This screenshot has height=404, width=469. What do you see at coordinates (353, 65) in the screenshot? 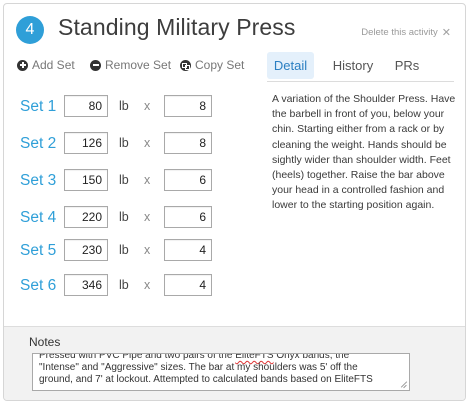
I see `tab-history: History` at bounding box center [353, 65].